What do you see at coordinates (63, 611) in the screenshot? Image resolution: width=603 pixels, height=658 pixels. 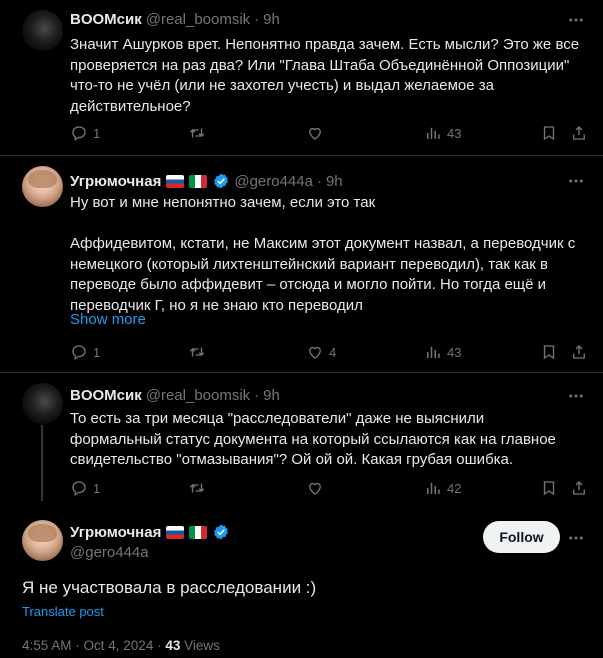 I see `translate-post-link: Translate post` at bounding box center [63, 611].